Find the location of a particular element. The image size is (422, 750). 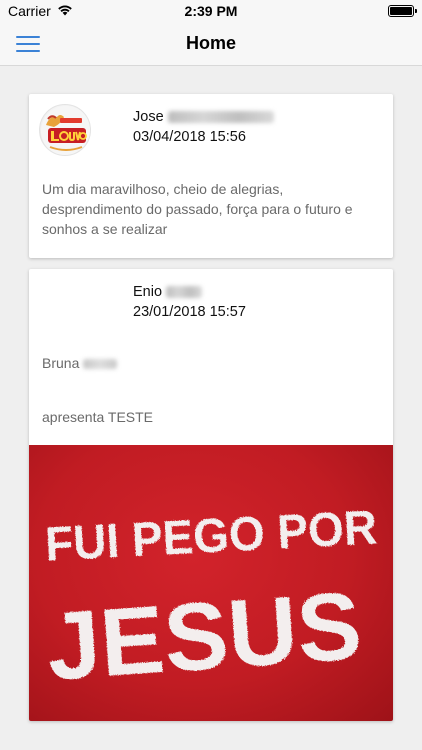

mention-first-name: Bruna is located at coordinates (61, 363).